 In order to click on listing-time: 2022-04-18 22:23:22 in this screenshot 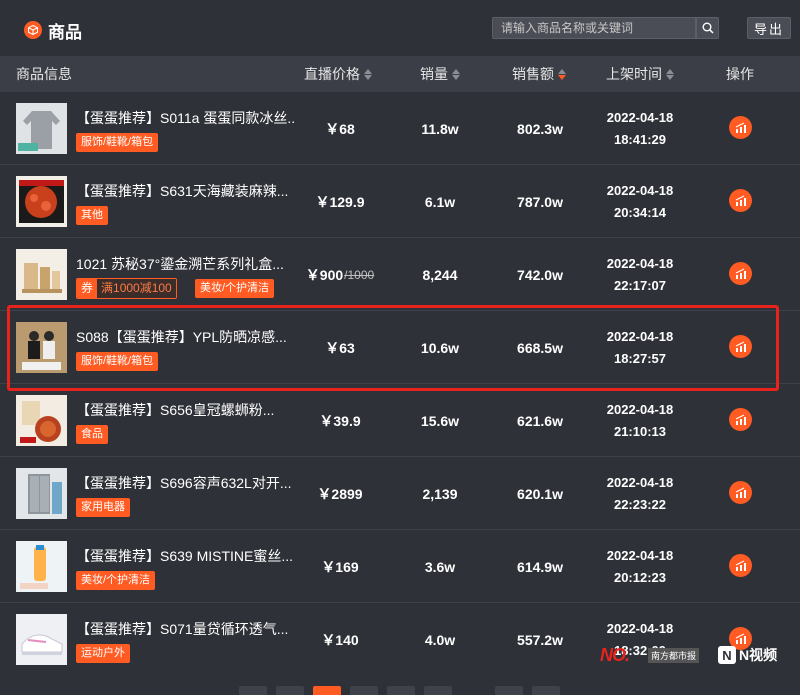, I will do `click(640, 493)`.